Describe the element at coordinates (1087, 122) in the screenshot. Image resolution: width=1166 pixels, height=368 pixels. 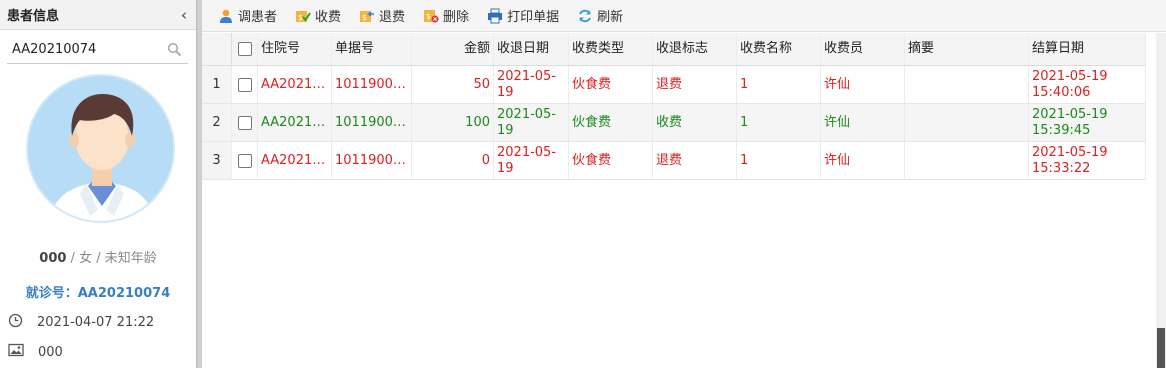
I see `cell-settlement-date: 2021-05-19 15:39:45` at that location.